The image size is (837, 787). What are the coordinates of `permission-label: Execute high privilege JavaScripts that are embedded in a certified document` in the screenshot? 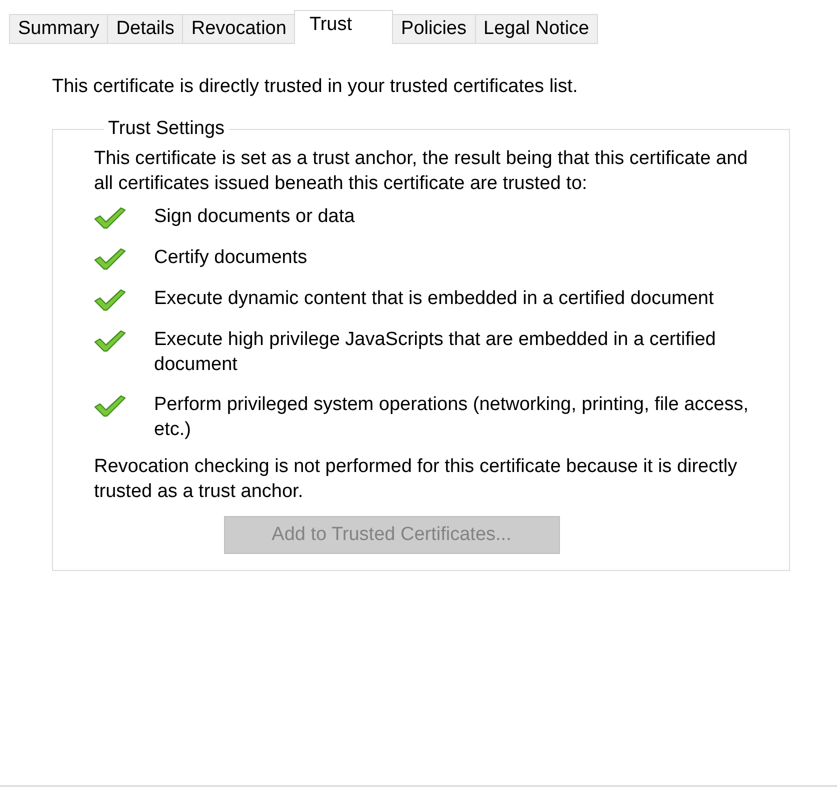 It's located at (435, 352).